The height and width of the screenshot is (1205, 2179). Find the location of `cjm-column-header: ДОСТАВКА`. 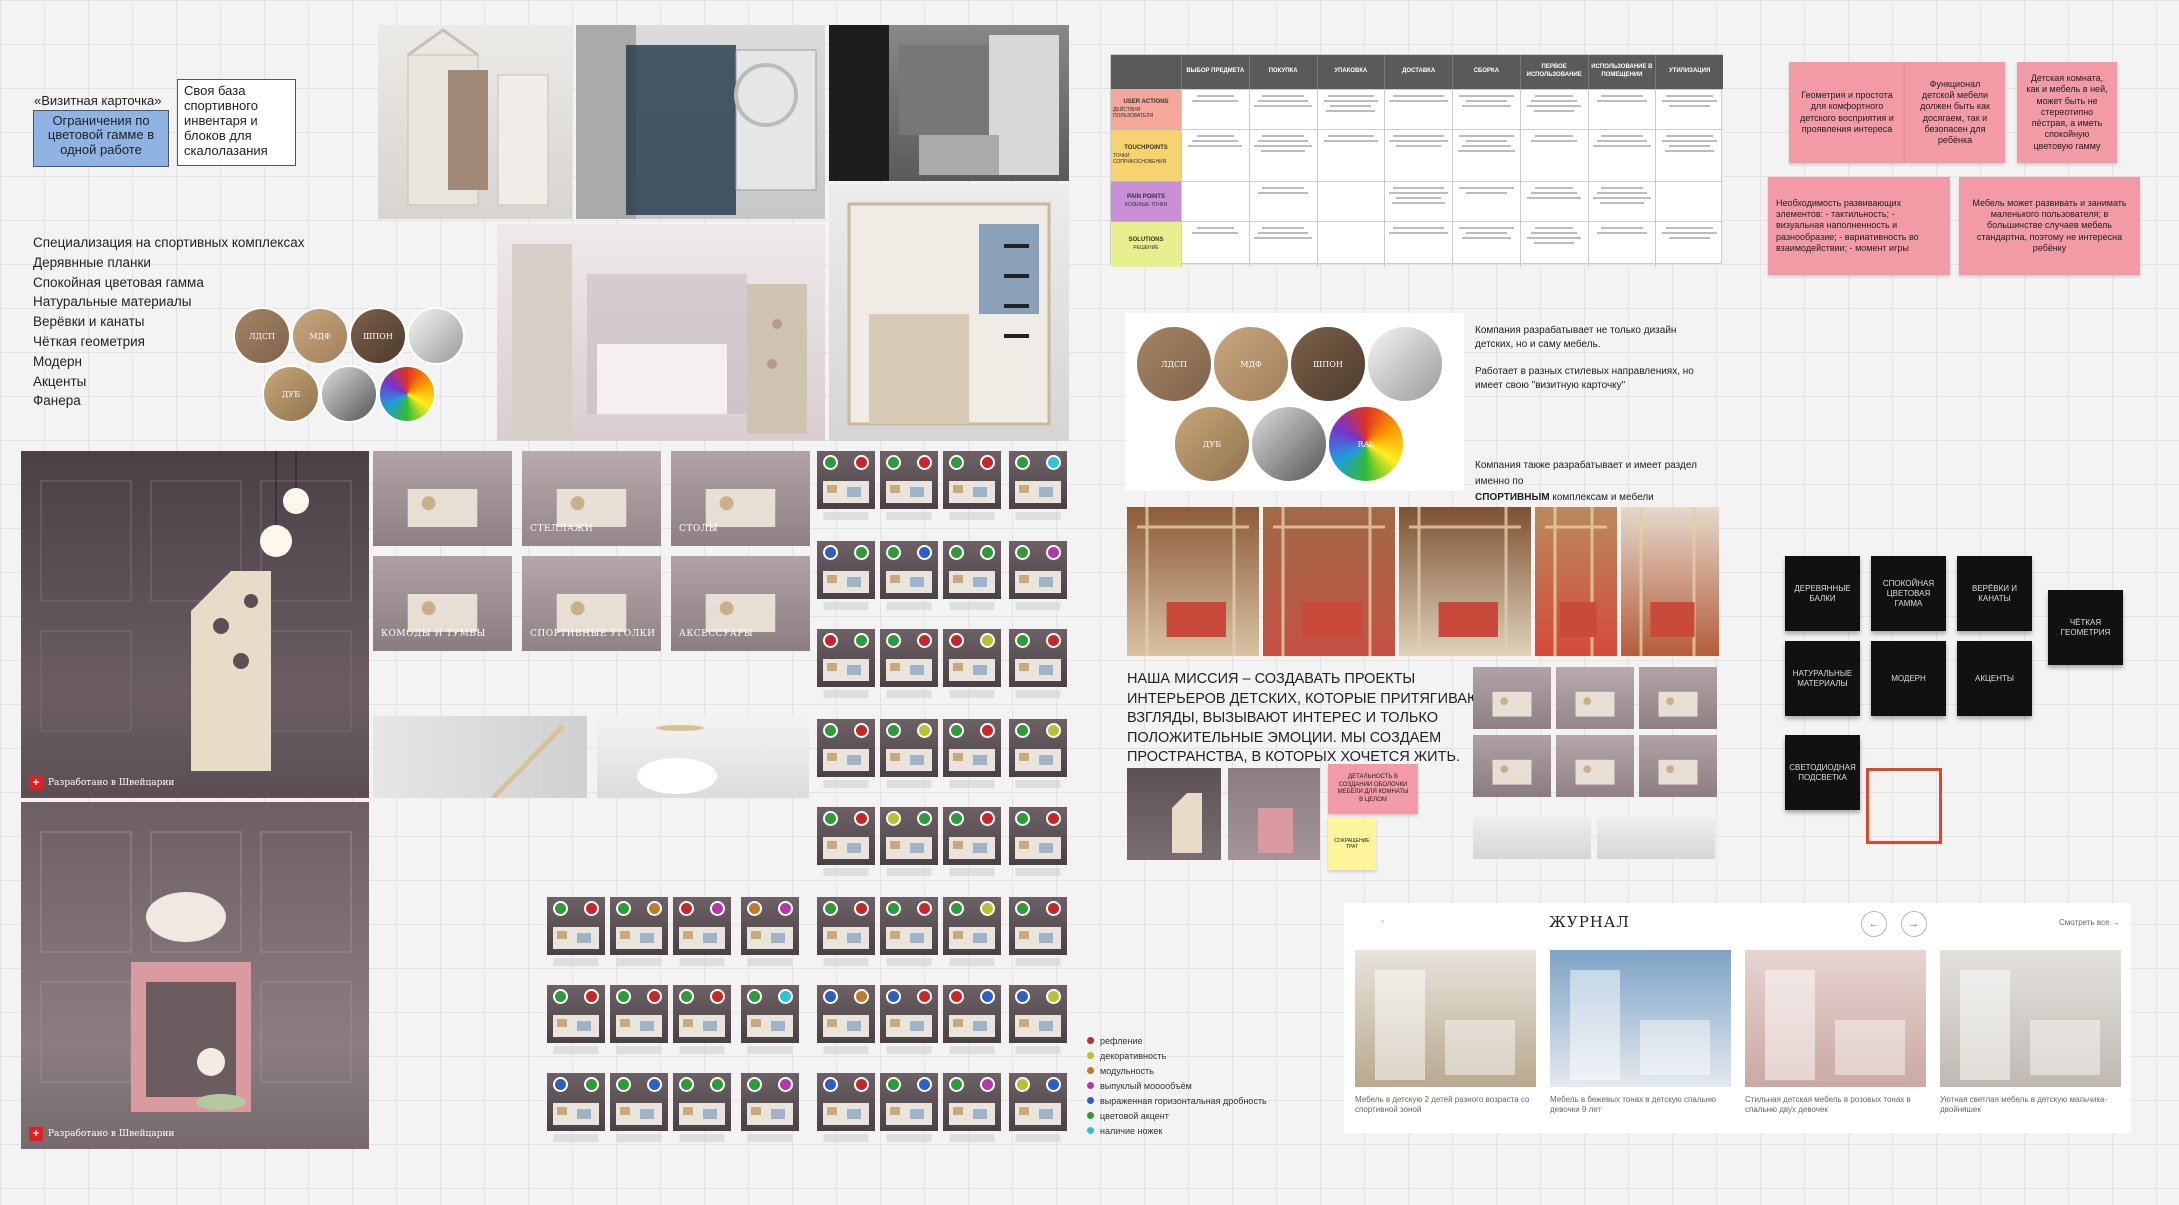

cjm-column-header: ДОСТАВКА is located at coordinates (1418, 72).